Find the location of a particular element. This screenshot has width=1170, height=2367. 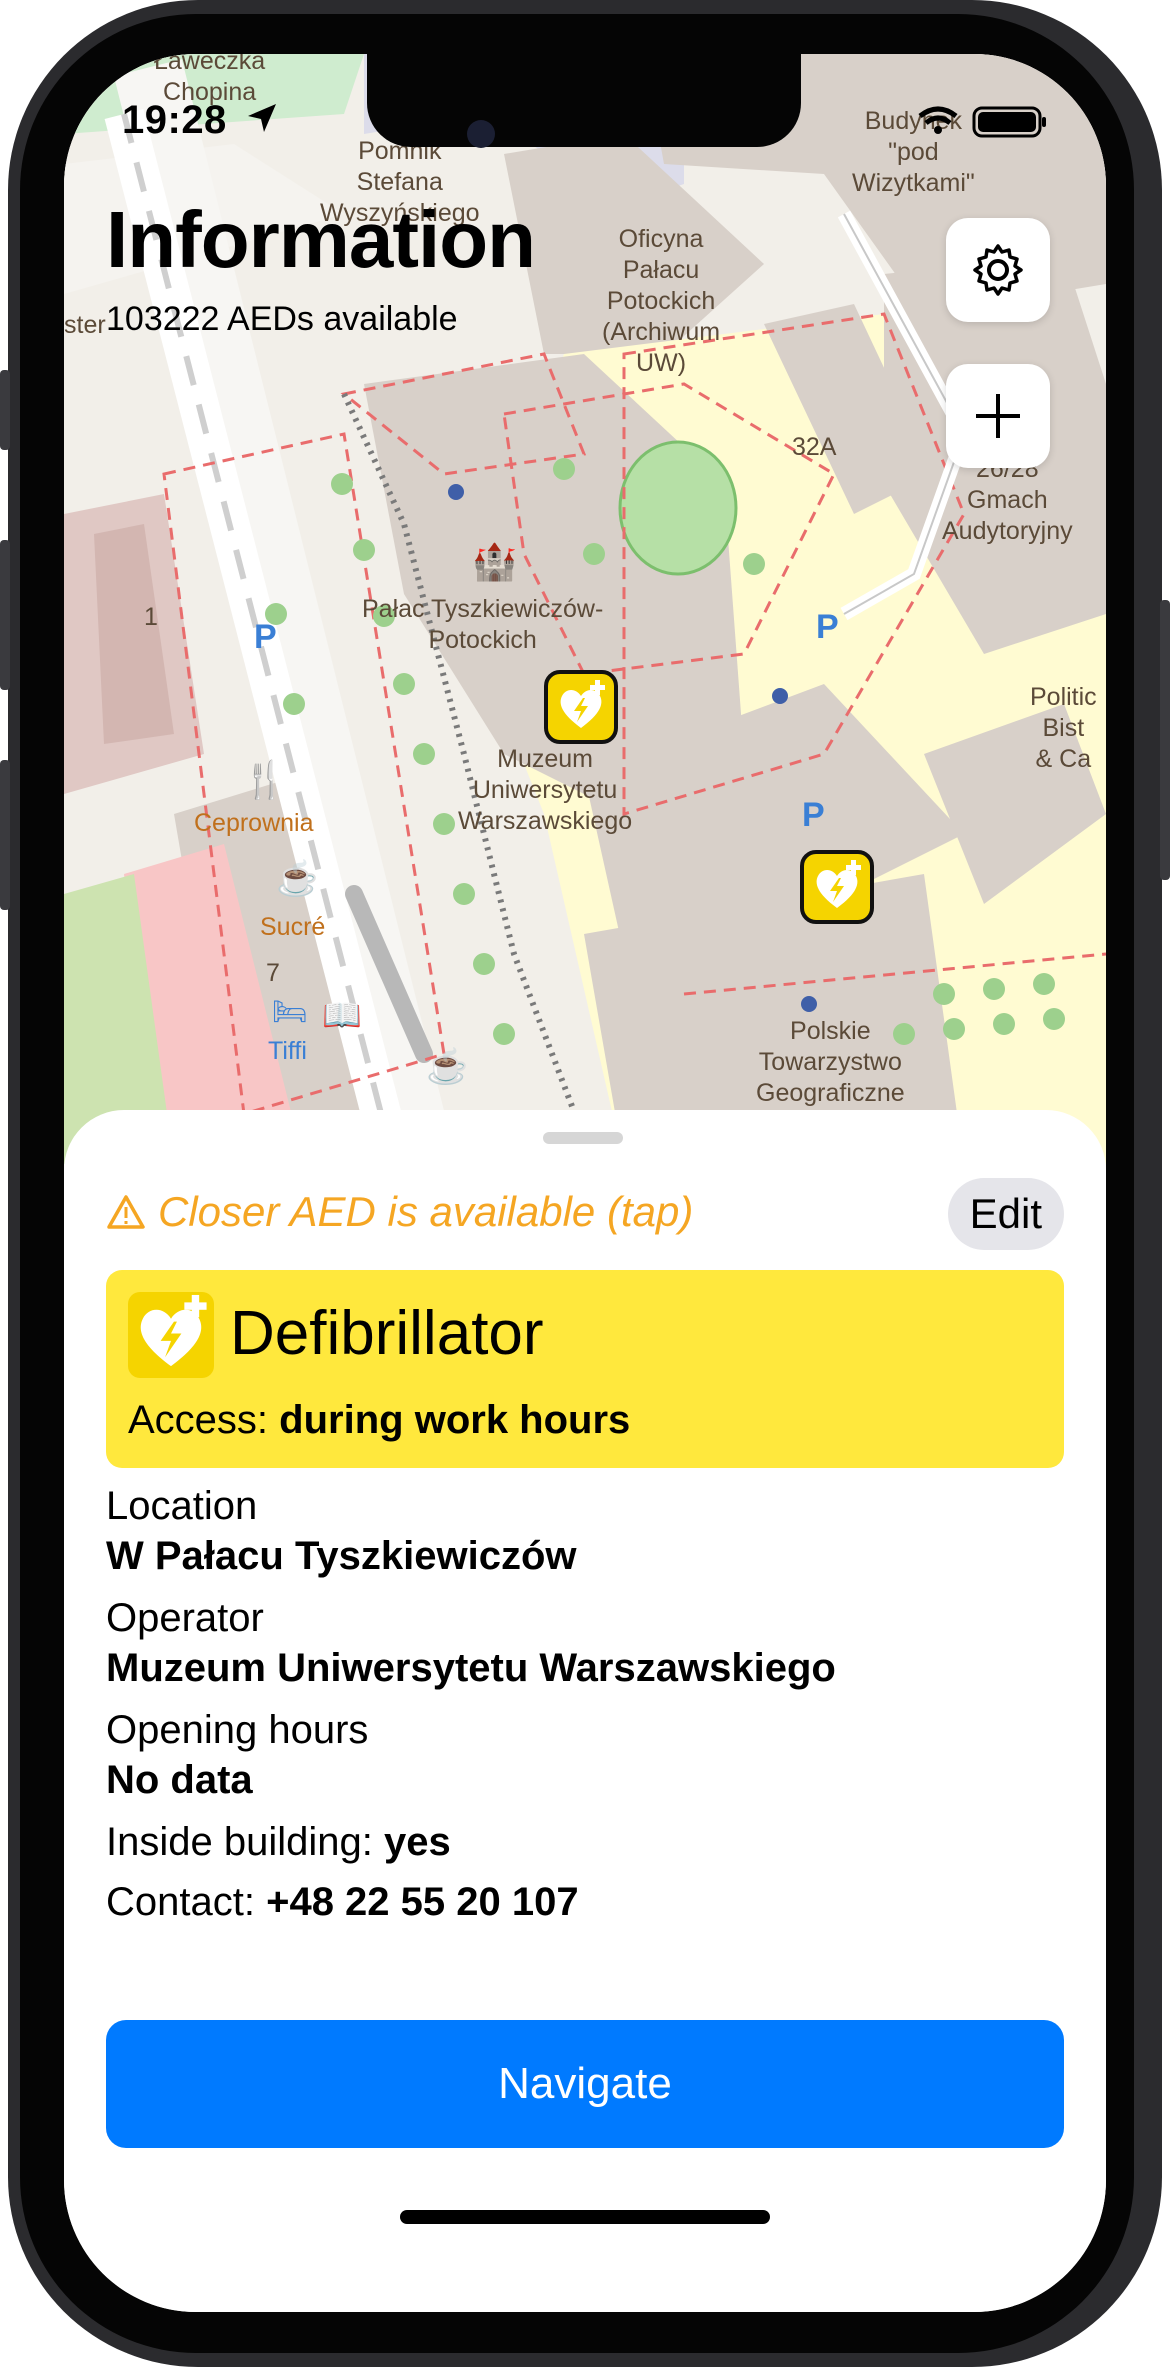

map-label-sucre: Sucré is located at coordinates (293, 927).